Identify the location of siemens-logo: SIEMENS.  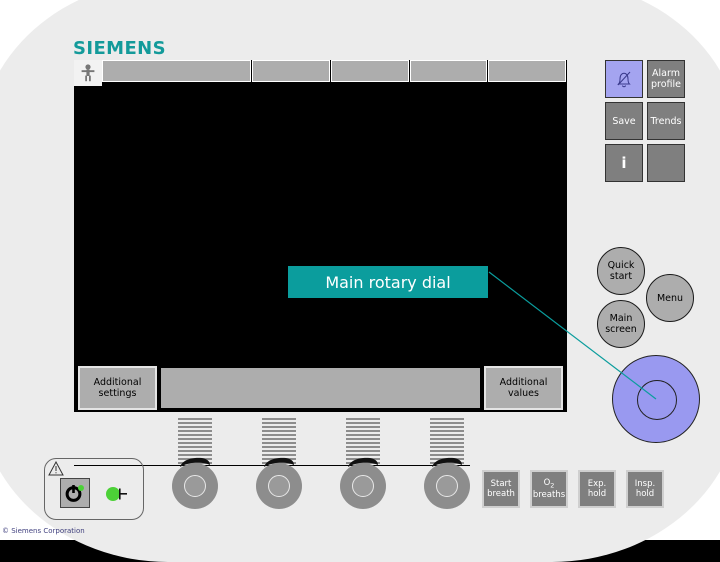
(119, 48).